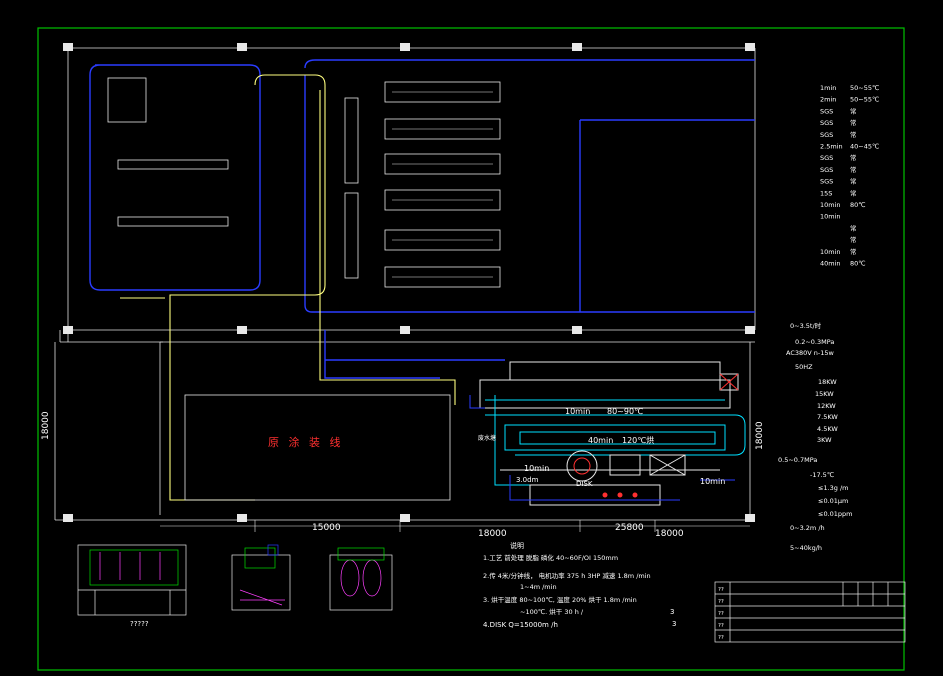 The height and width of the screenshot is (676, 943). What do you see at coordinates (864, 147) in the screenshot?
I see `process-temp: 40~45℃` at bounding box center [864, 147].